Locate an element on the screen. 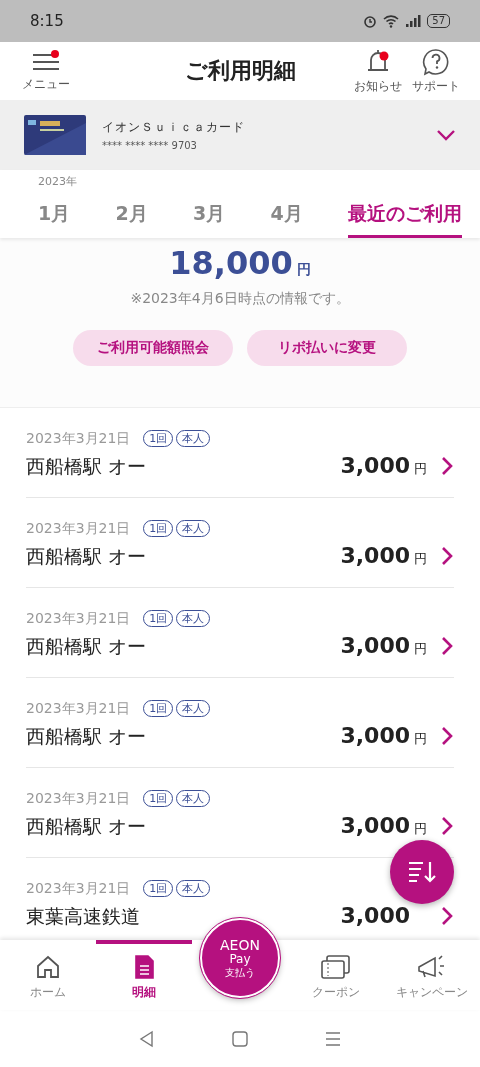  sort-button is located at coordinates (422, 872).